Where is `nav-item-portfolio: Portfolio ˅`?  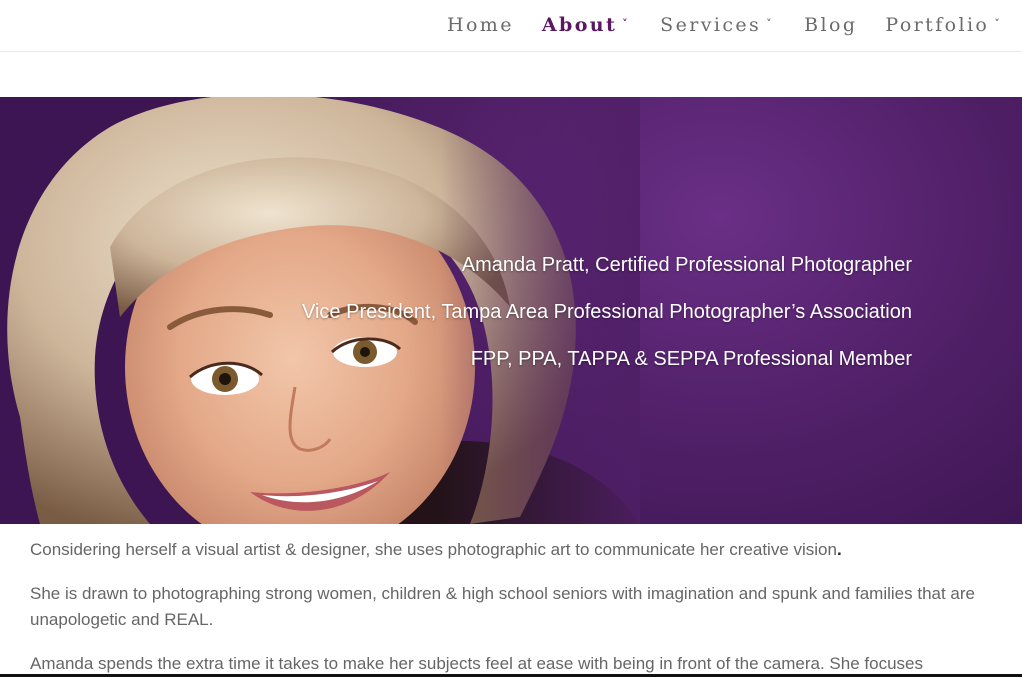
nav-item-portfolio: Portfolio ˅ is located at coordinates (944, 25).